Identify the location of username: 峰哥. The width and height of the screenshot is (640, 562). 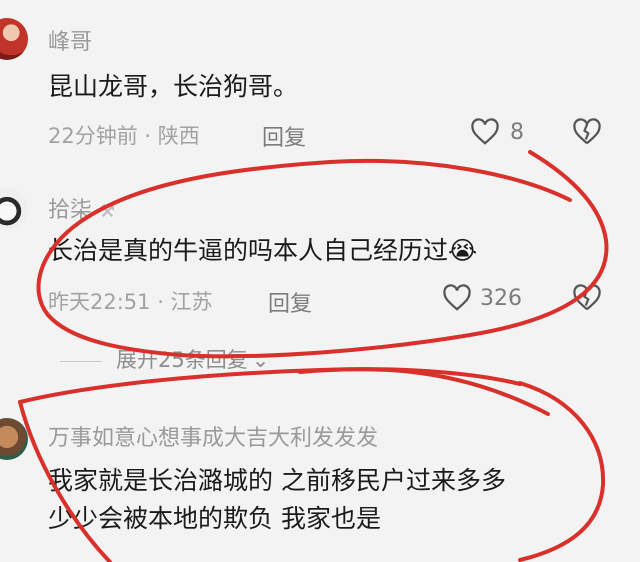
(70, 40).